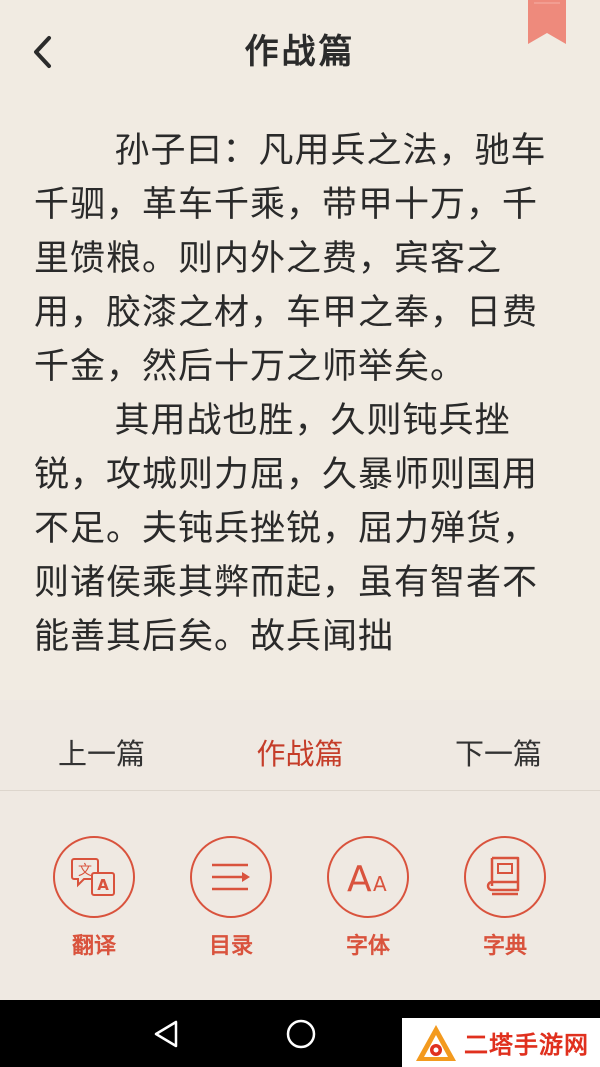 The image size is (600, 1067). What do you see at coordinates (94, 906) in the screenshot?
I see `translate-button: 文 A 翻译` at bounding box center [94, 906].